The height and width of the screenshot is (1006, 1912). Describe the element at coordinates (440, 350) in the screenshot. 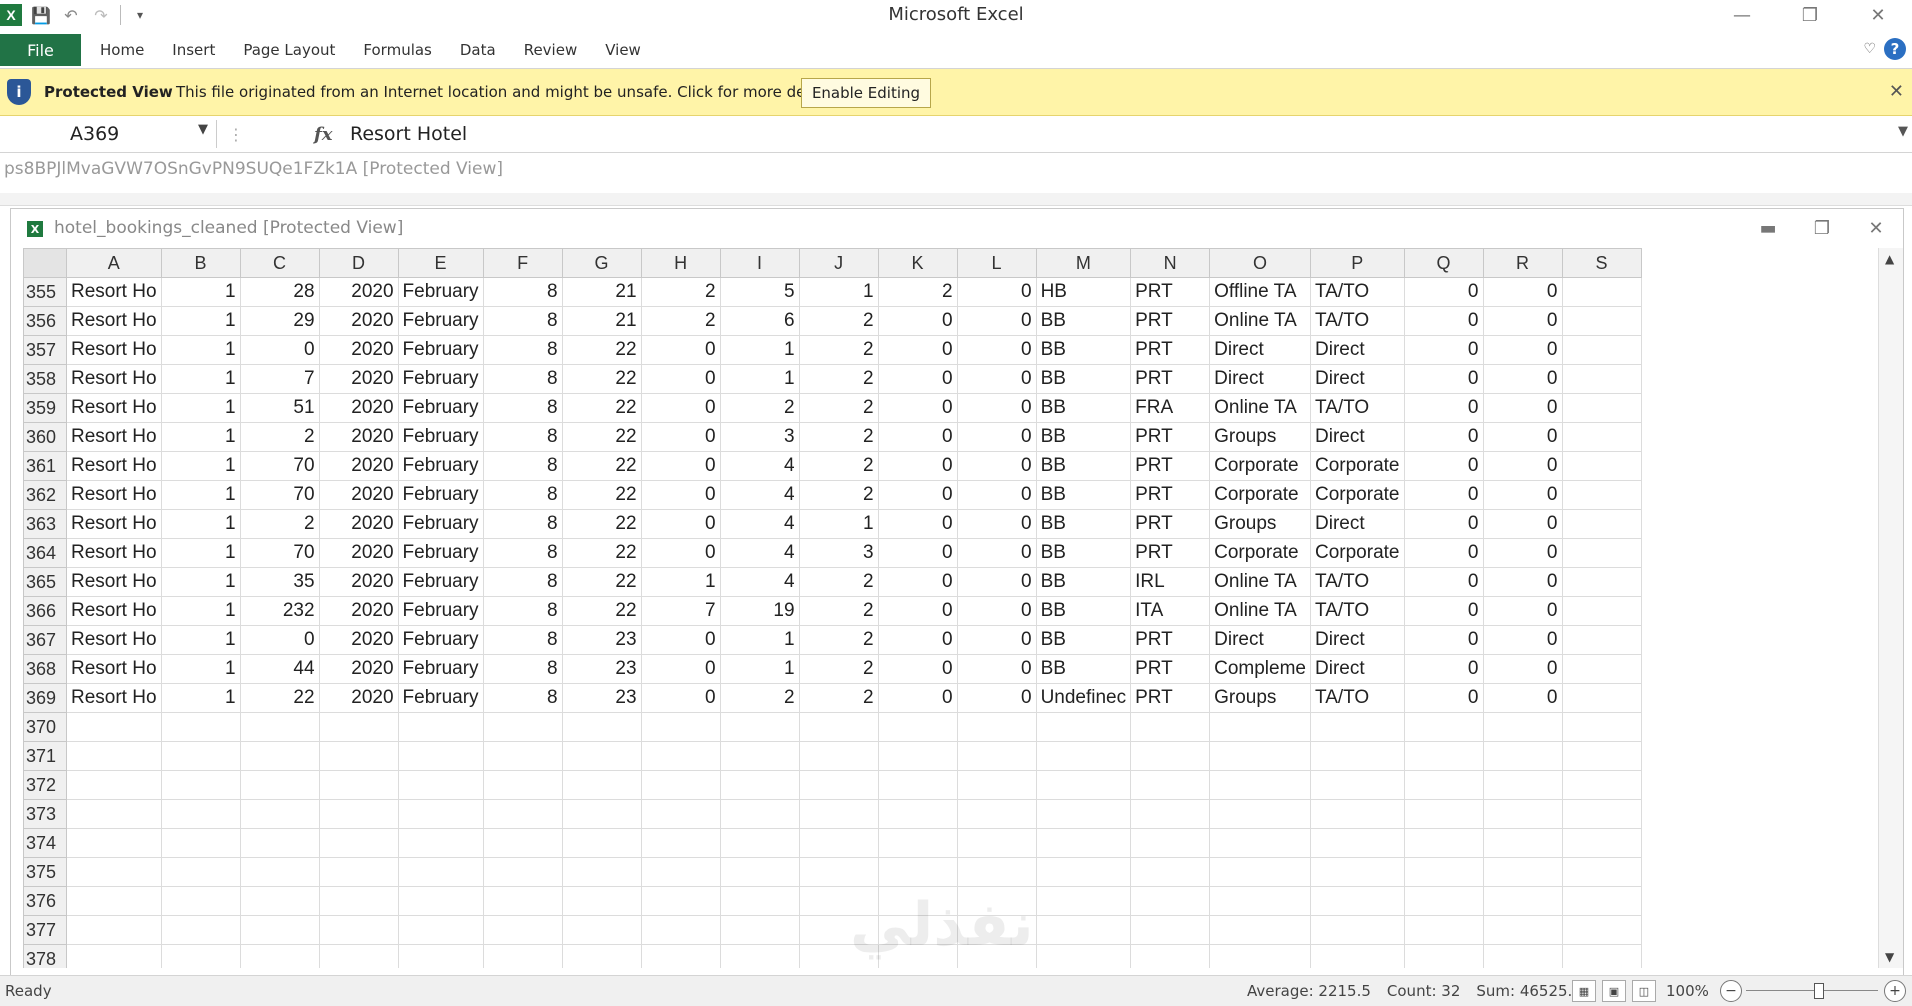

I see `cell-e357: February` at that location.